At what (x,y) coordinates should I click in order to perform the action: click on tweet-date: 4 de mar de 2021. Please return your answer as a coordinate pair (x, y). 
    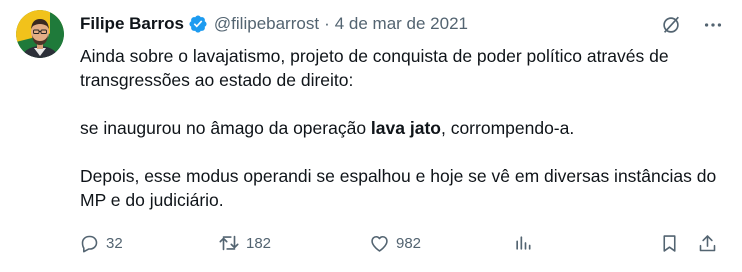
    Looking at the image, I should click on (401, 24).